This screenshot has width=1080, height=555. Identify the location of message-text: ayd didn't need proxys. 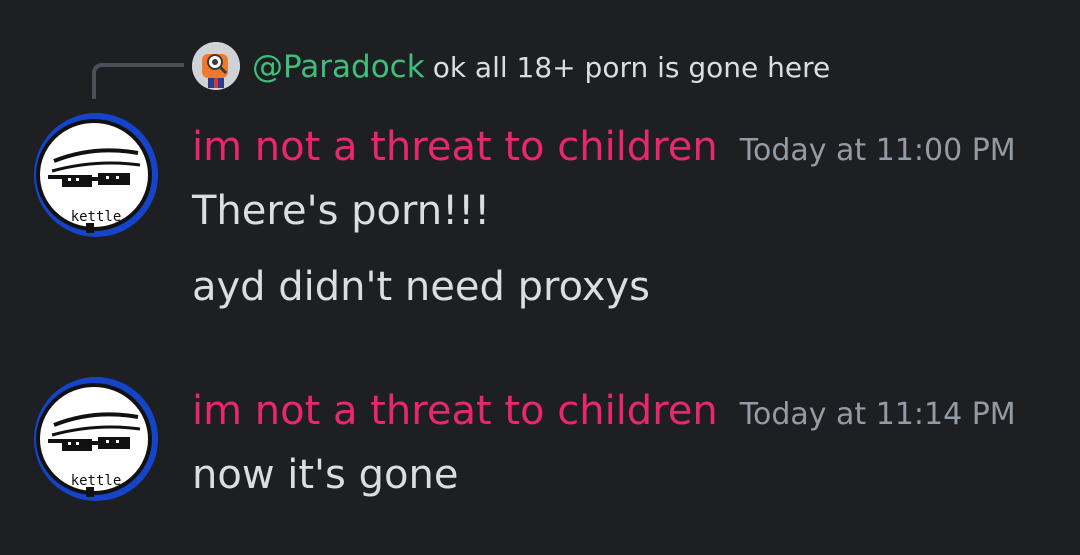
(421, 287).